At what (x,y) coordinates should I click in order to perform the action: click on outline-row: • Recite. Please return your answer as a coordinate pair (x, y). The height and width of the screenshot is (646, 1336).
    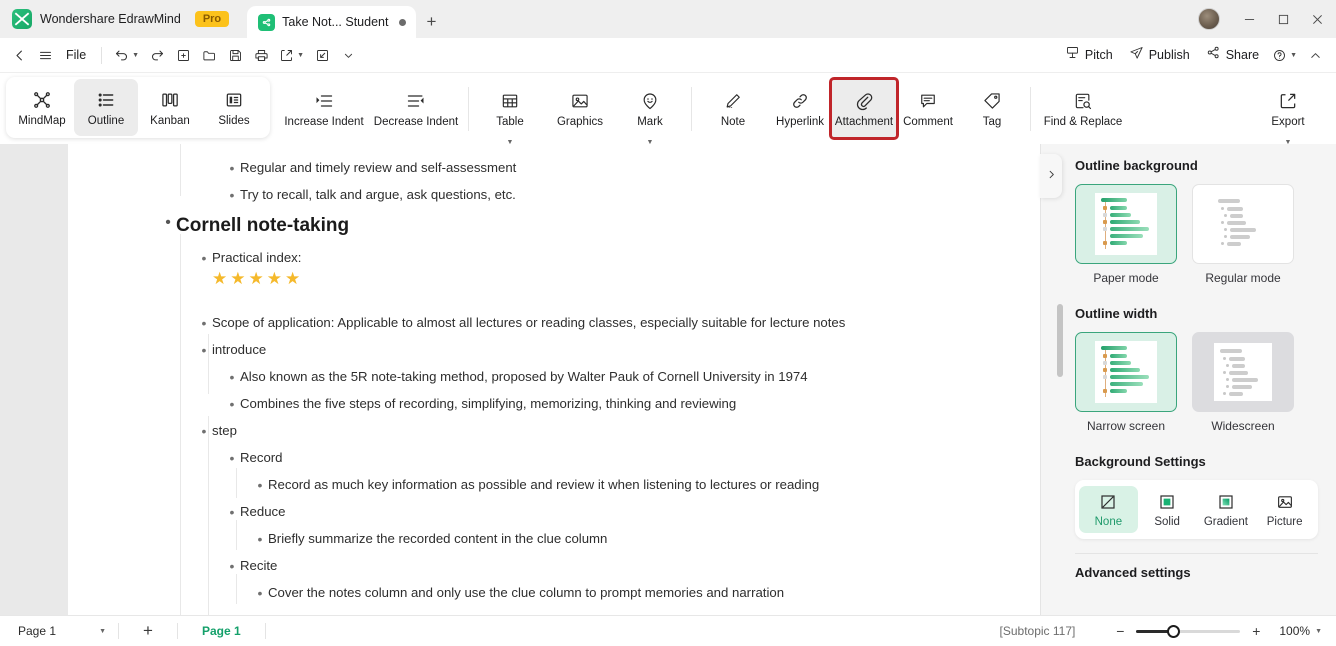
    Looking at the image, I should click on (619, 566).